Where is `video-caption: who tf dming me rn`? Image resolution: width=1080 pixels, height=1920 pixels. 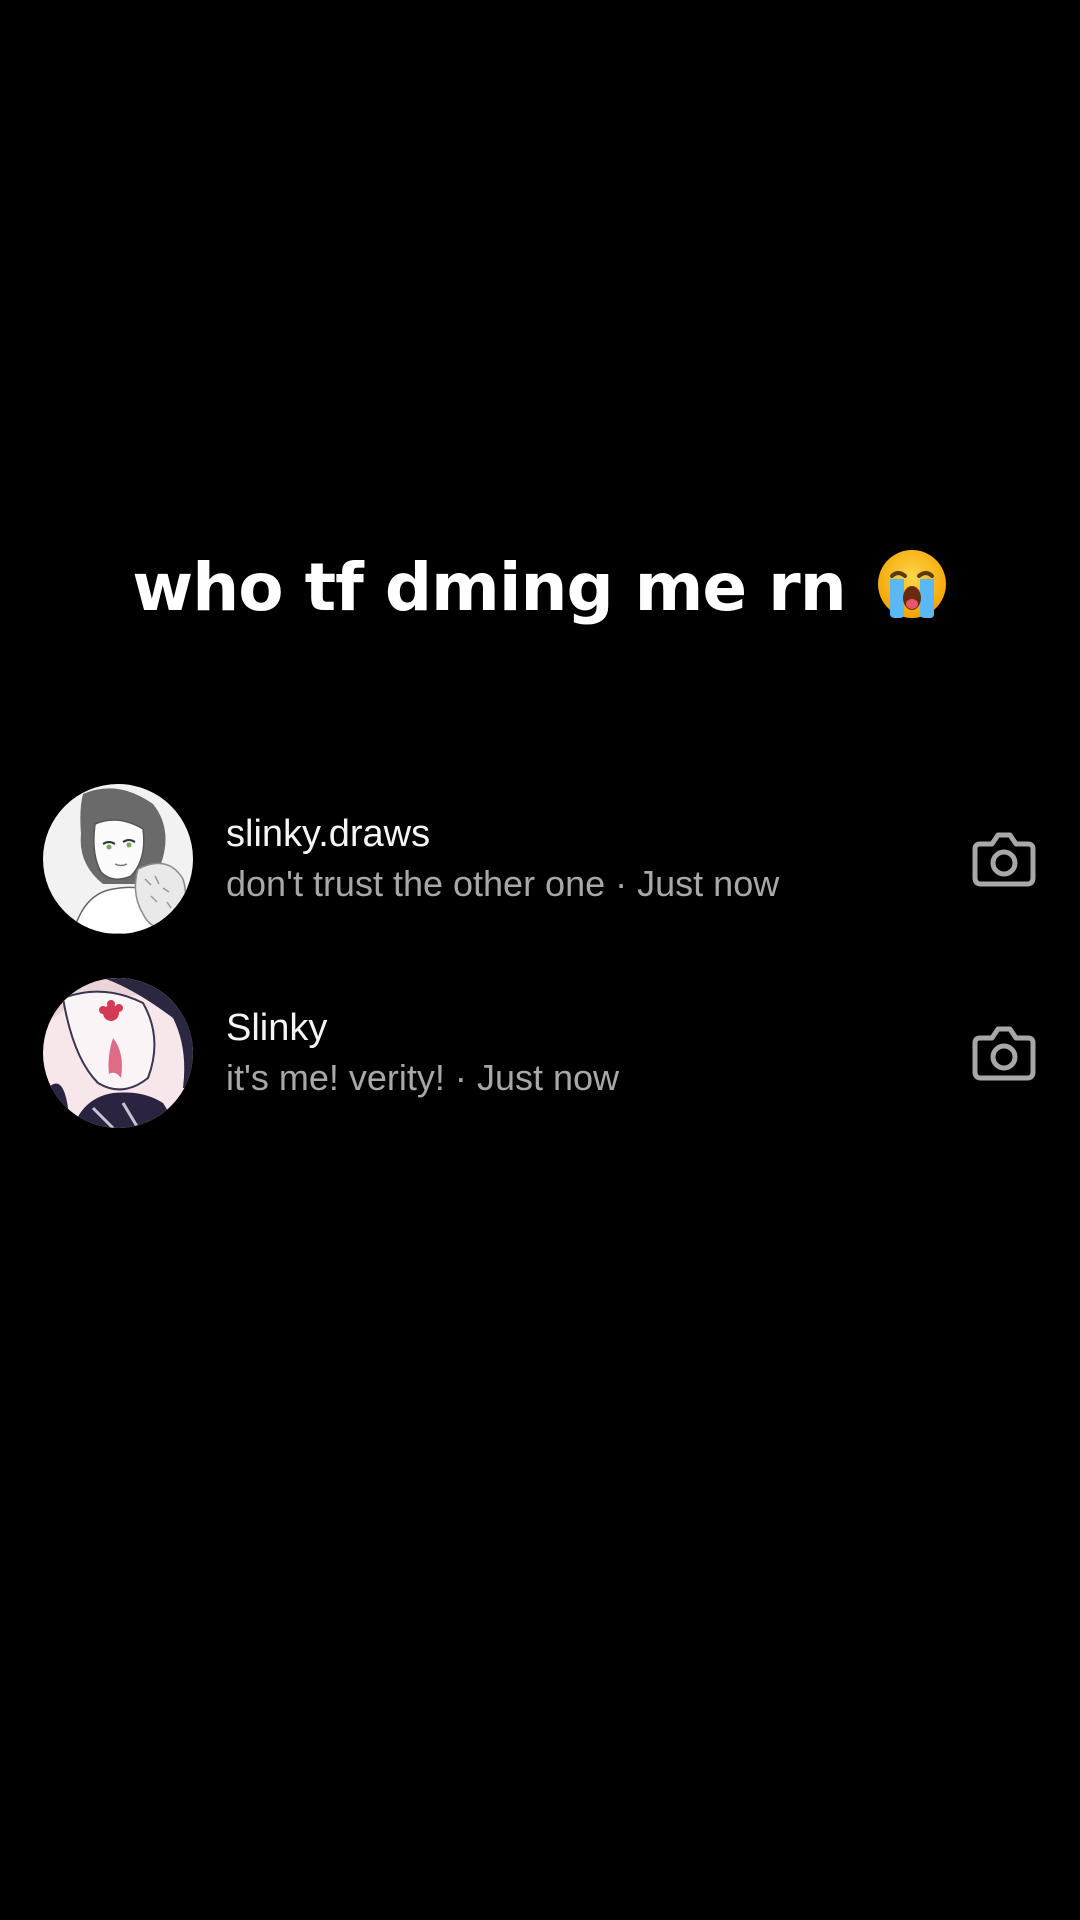 video-caption: who tf dming me rn is located at coordinates (540, 587).